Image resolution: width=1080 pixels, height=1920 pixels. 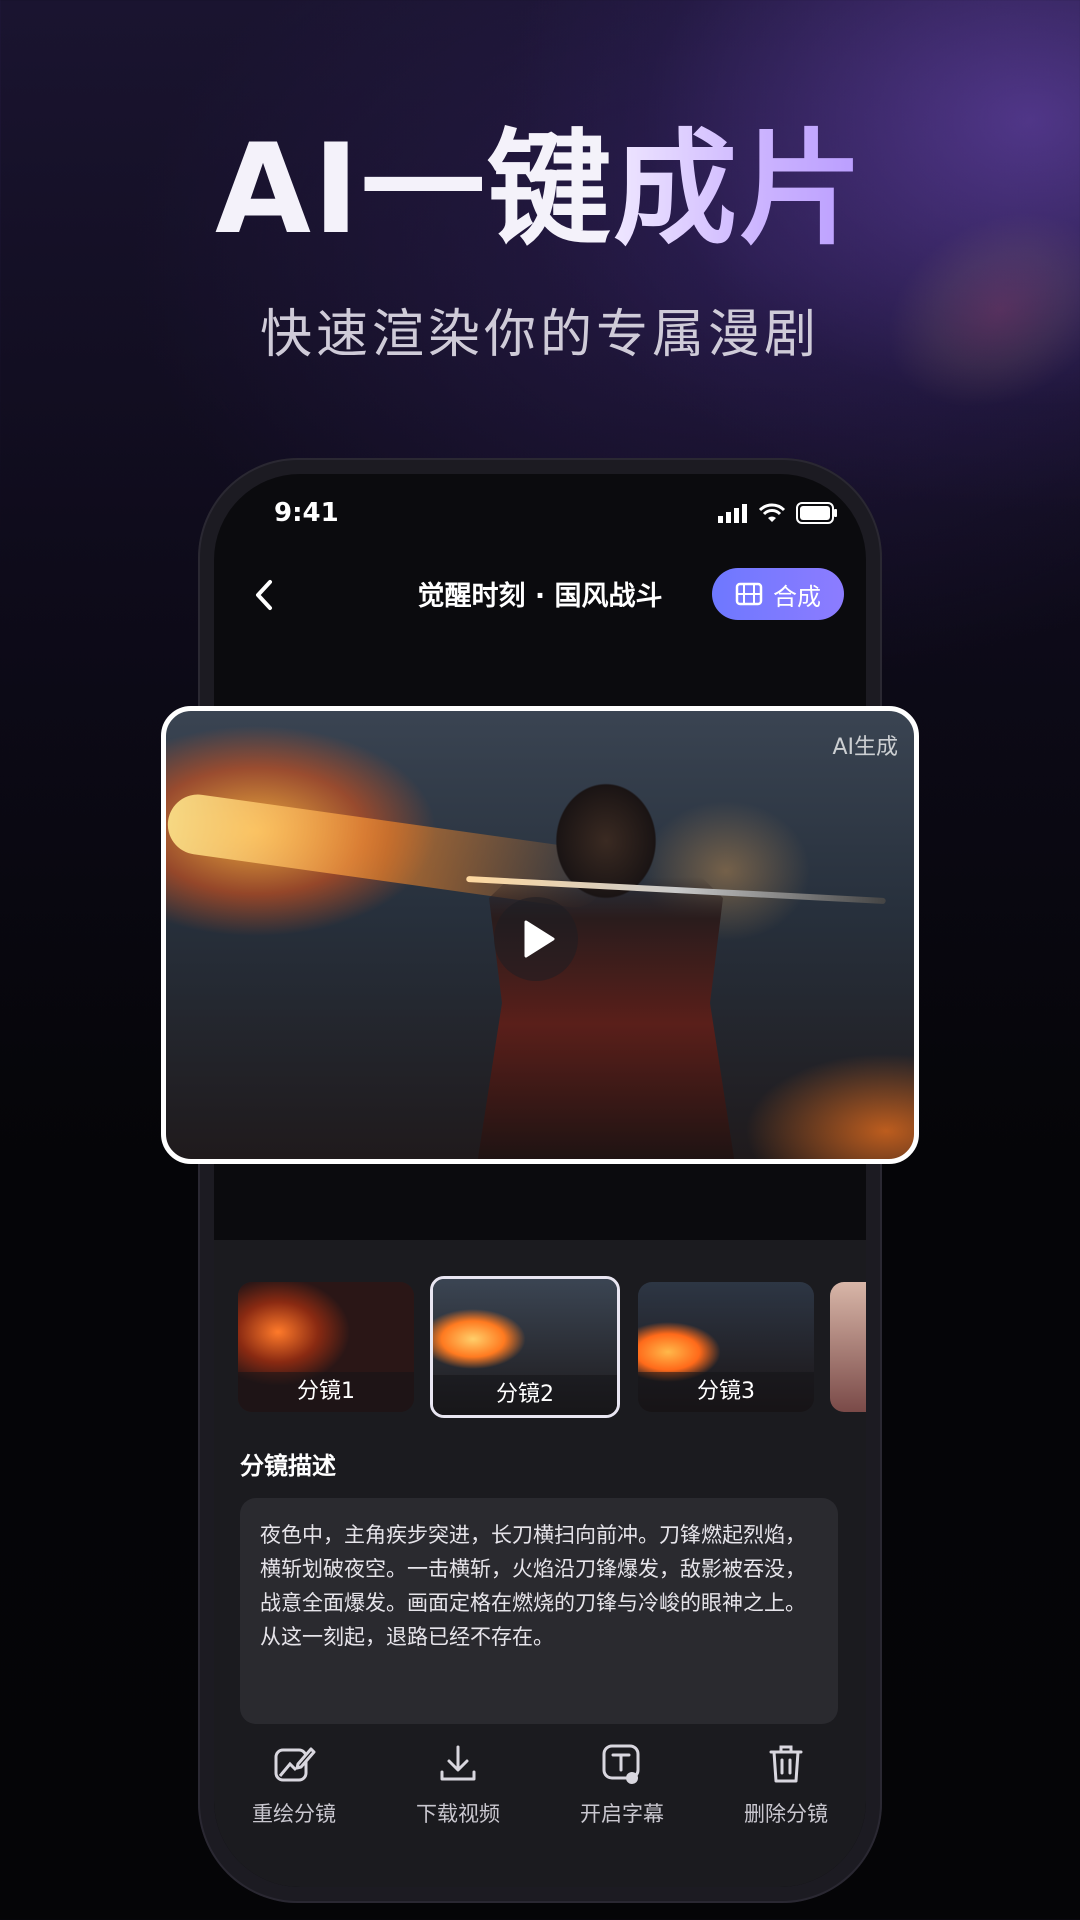 What do you see at coordinates (726, 1392) in the screenshot?
I see `storyboard-label: 分镜3` at bounding box center [726, 1392].